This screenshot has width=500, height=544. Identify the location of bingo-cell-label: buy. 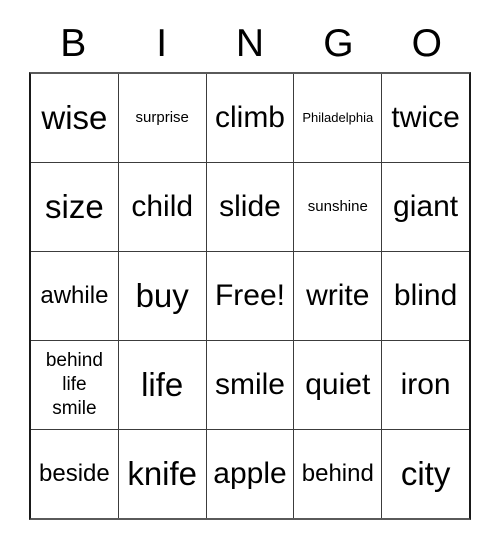
(162, 296).